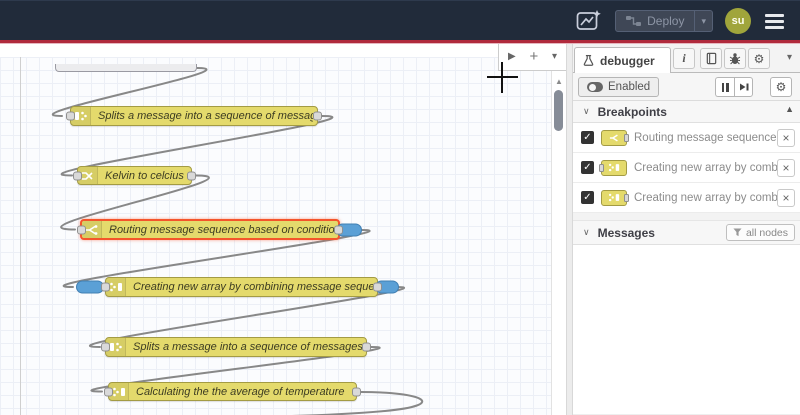 The width and height of the screenshot is (800, 415). I want to click on canvas-scrollbar: ▲, so click(558, 243).